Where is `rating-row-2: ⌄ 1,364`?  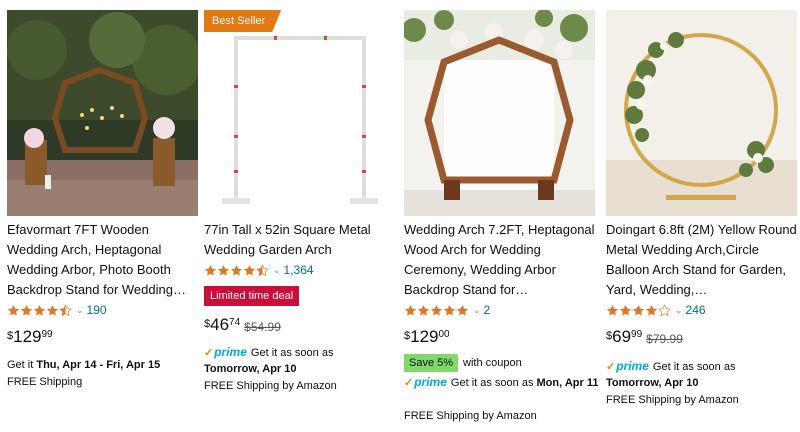 rating-row-2: ⌄ 1,364 is located at coordinates (259, 270).